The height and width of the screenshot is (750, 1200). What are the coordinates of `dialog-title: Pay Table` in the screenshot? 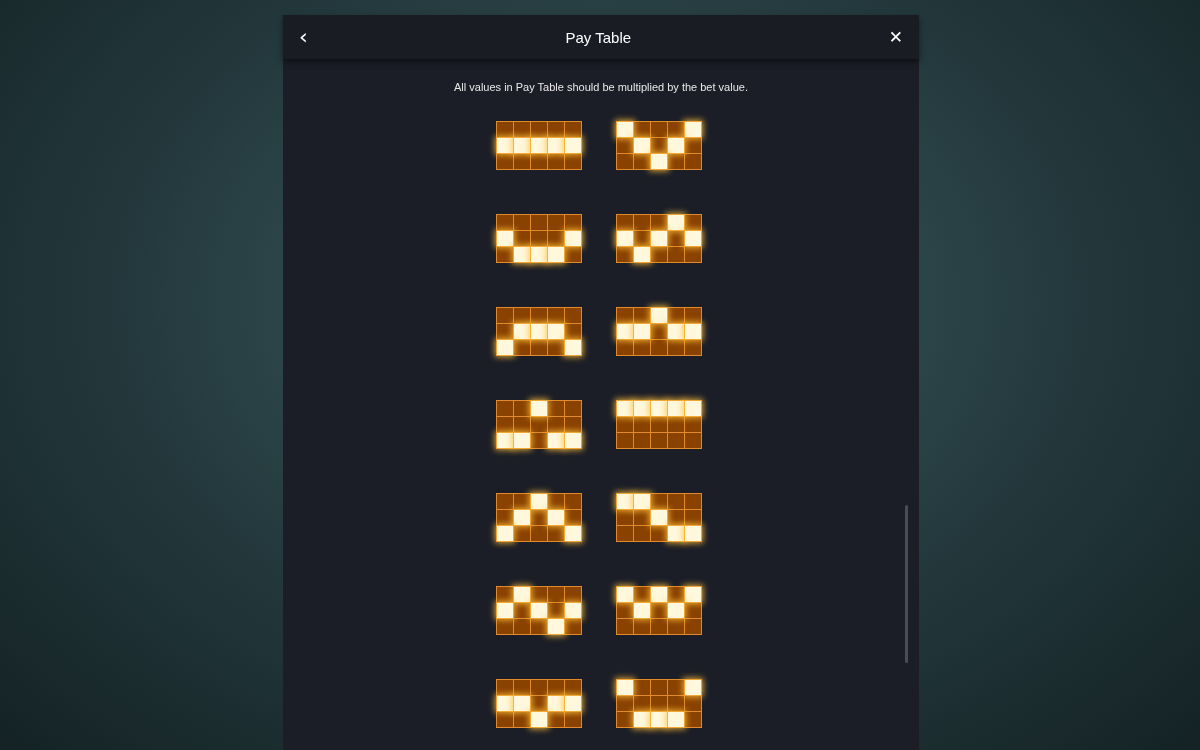 It's located at (598, 37).